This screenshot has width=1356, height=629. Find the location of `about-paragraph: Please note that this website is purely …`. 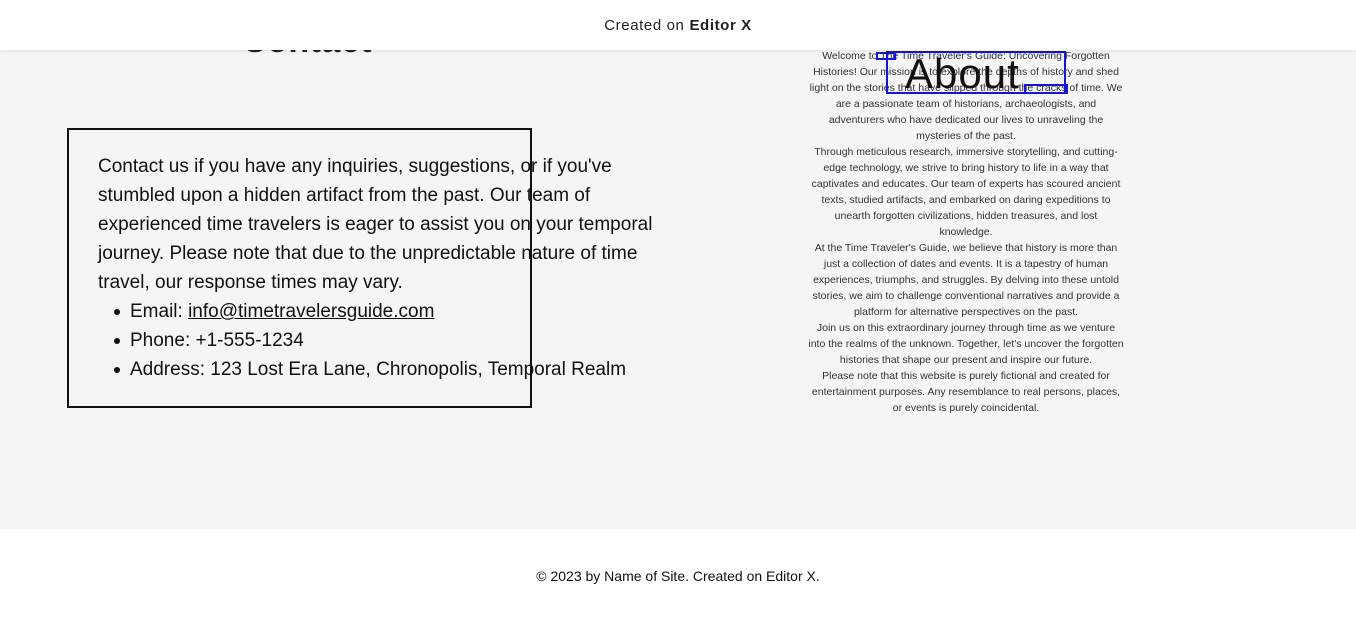

about-paragraph: Please note that this website is purely … is located at coordinates (966, 392).